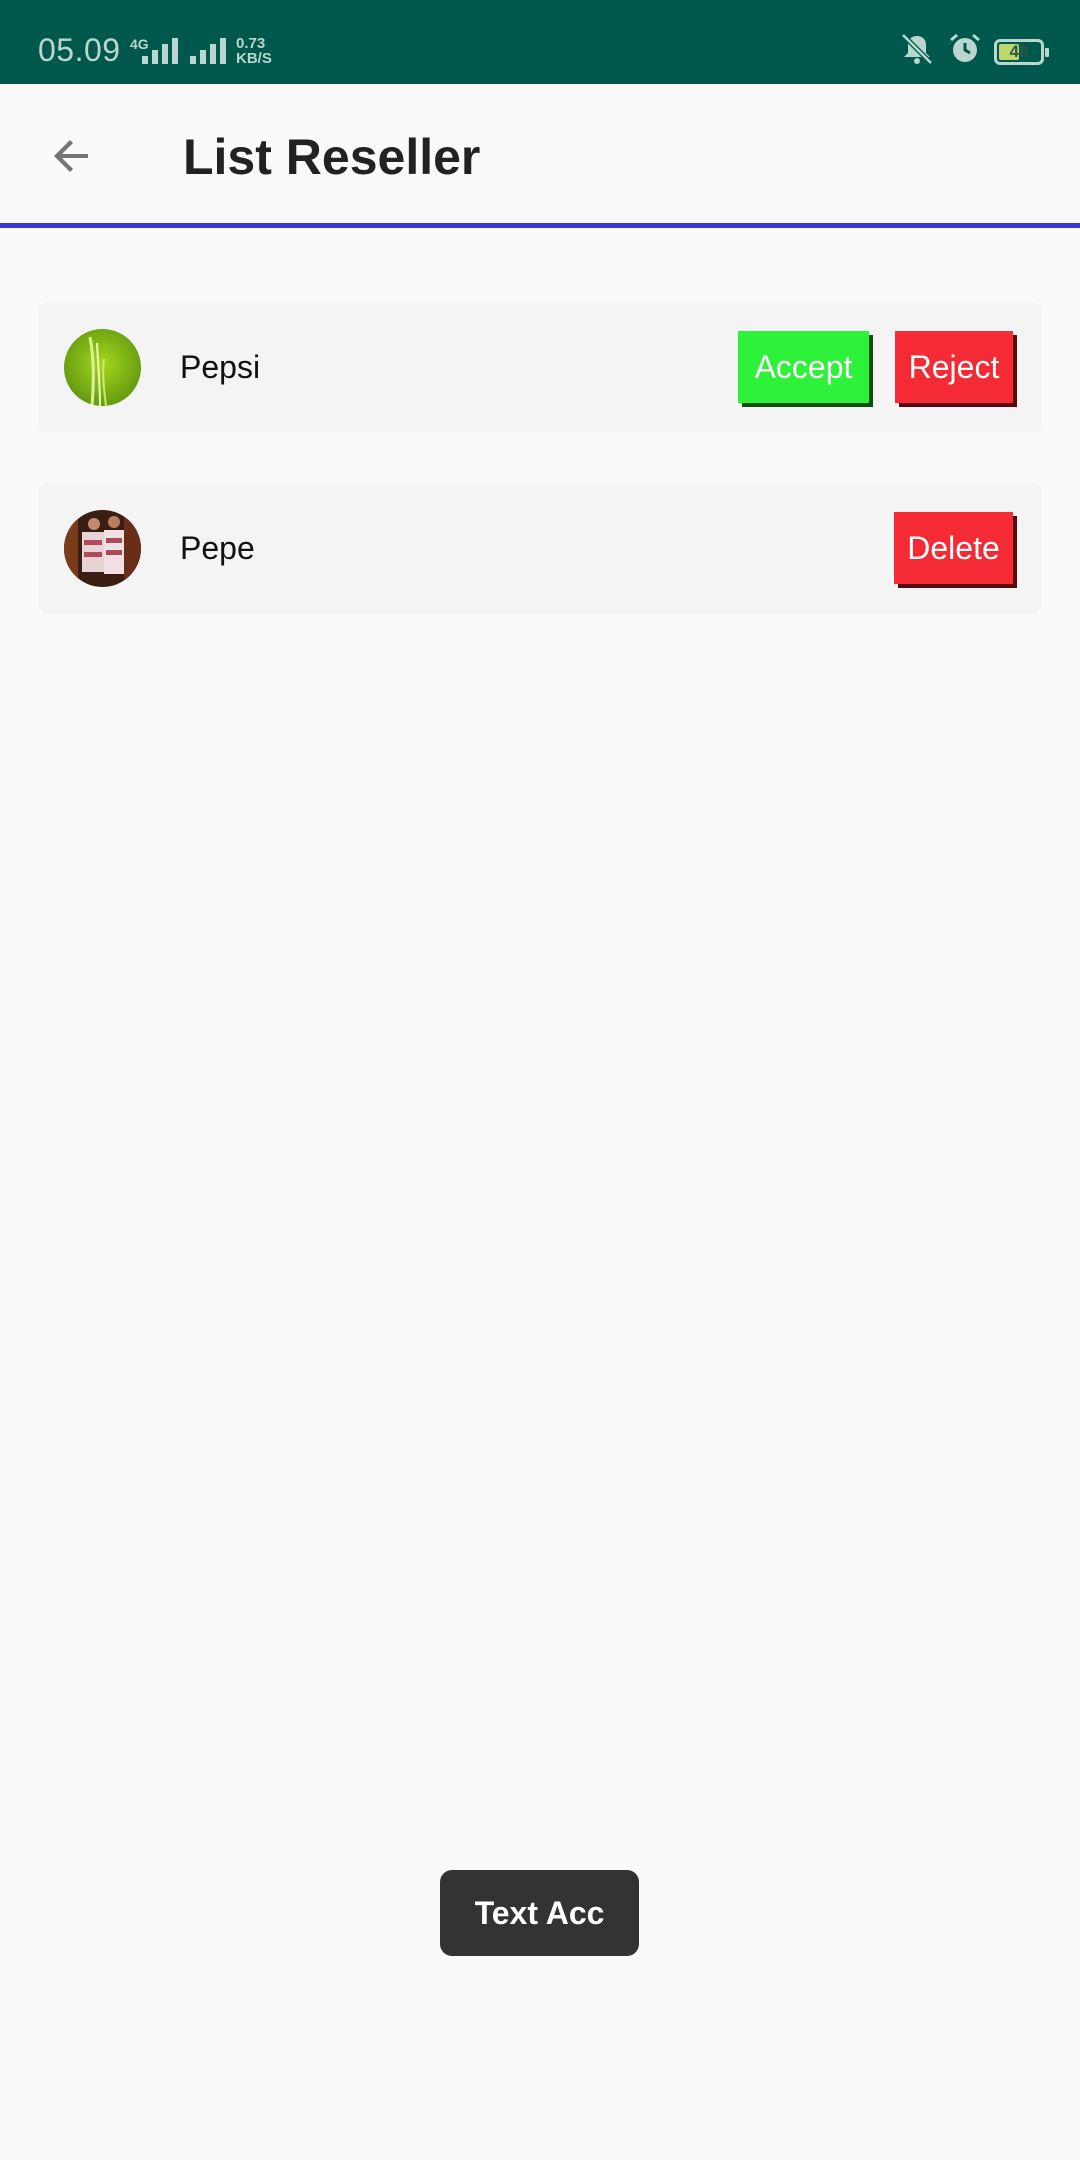  Describe the element at coordinates (79, 50) in the screenshot. I see `status-time: 05.09` at that location.